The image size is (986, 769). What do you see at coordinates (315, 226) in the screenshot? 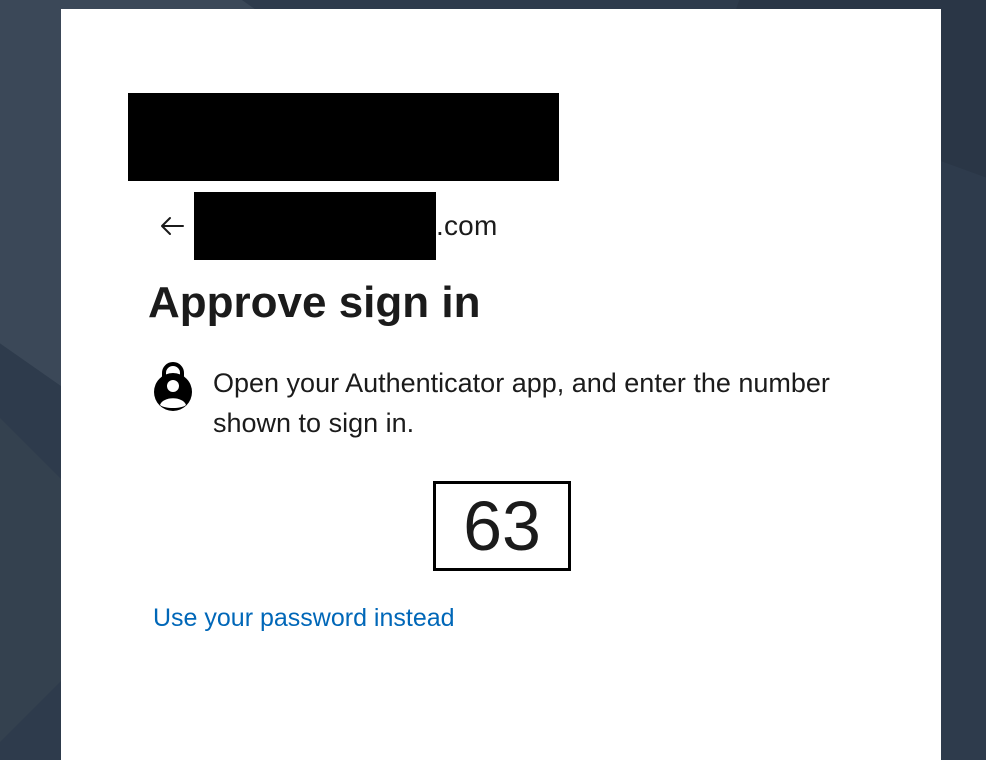
I see `redacted-email` at bounding box center [315, 226].